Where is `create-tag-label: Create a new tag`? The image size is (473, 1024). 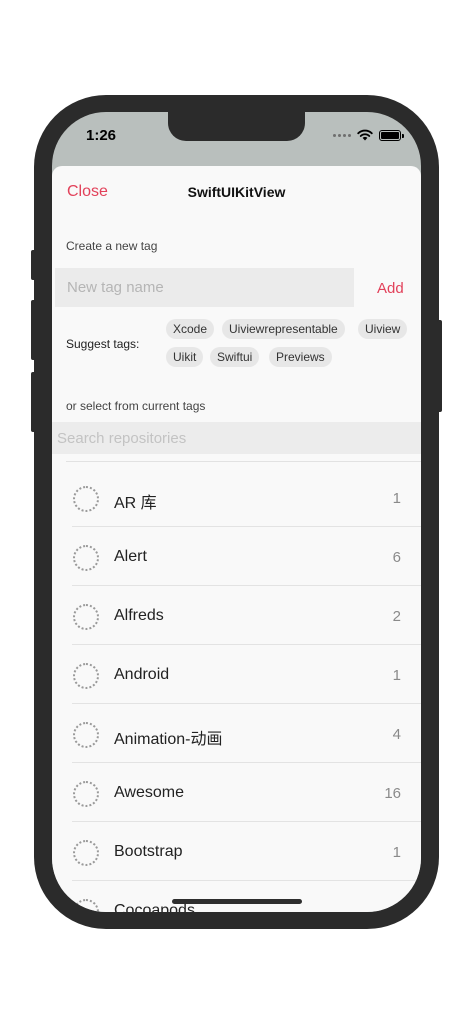
create-tag-label: Create a new tag is located at coordinates (112, 246).